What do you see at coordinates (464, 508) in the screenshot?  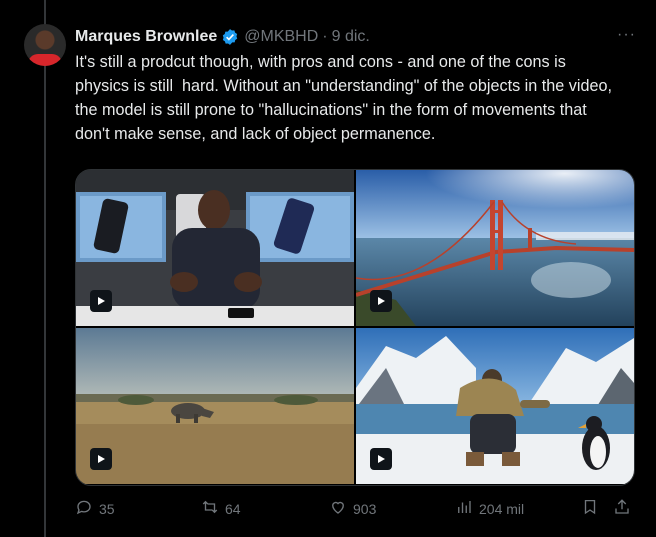 I see `views-chart-icon` at bounding box center [464, 508].